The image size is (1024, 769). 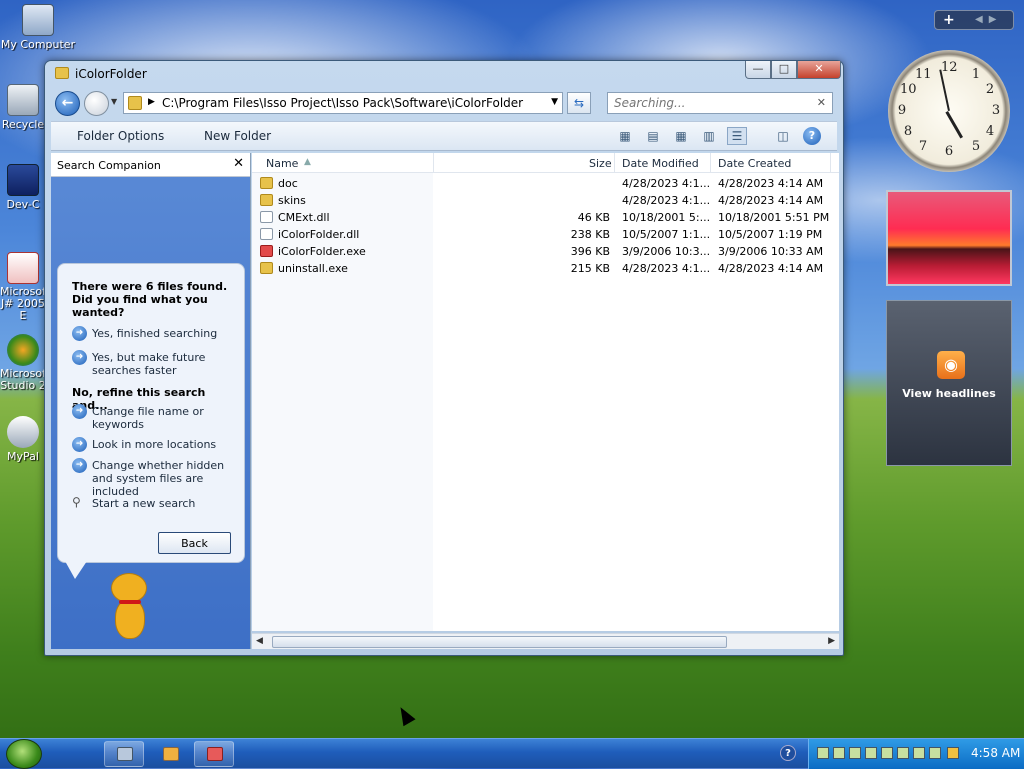 I want to click on add-gadget-icon: +, so click(x=949, y=20).